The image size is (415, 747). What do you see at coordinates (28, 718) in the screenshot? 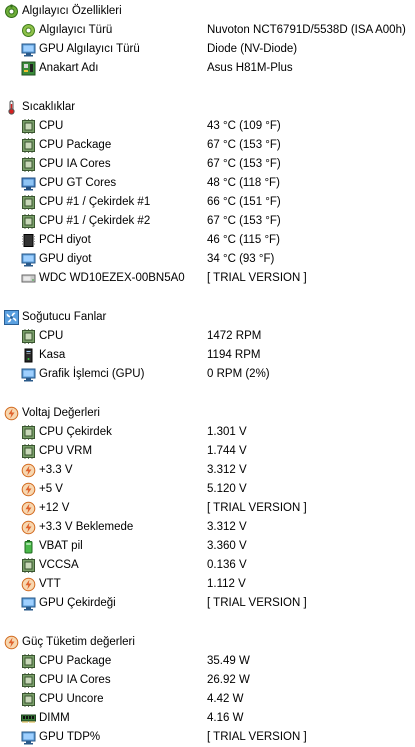
I see `memory-module-icon` at bounding box center [28, 718].